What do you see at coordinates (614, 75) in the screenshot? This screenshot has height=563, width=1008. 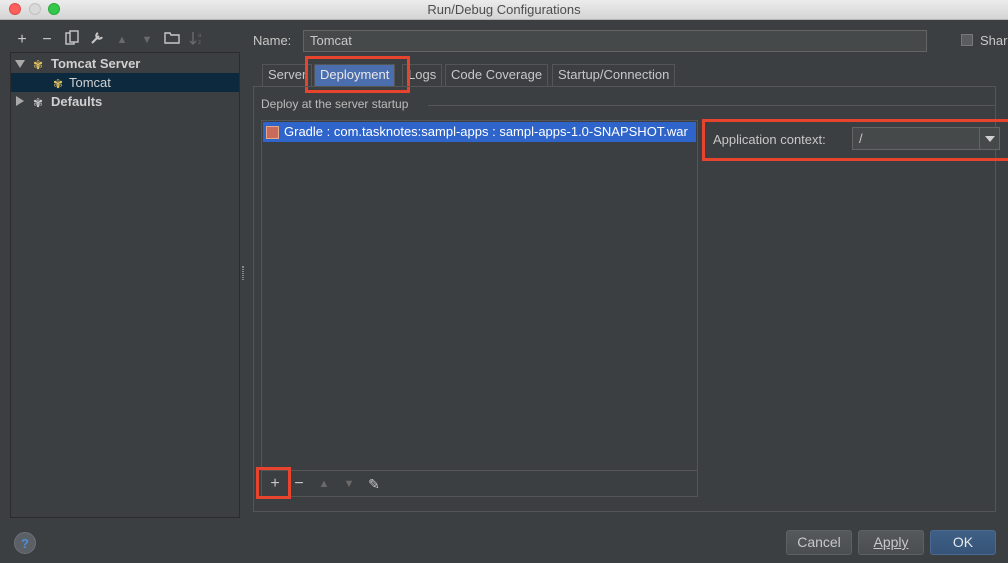 I see `tab-startup-connection: Startup/Connection` at bounding box center [614, 75].